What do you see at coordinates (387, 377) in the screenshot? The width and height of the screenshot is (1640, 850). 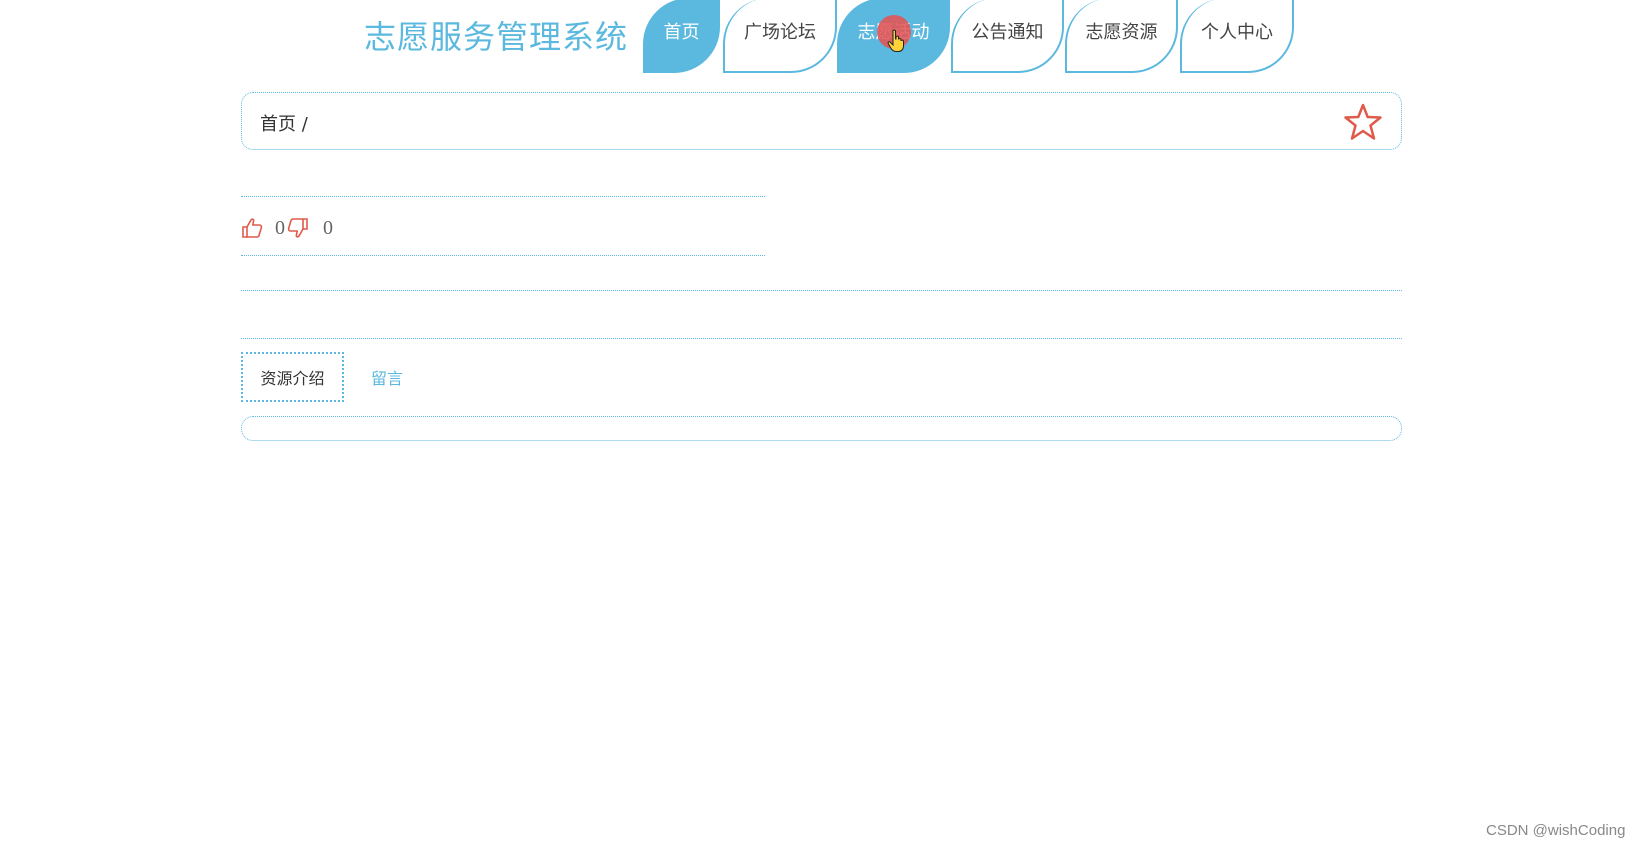 I see `tab-comments: 留言` at bounding box center [387, 377].